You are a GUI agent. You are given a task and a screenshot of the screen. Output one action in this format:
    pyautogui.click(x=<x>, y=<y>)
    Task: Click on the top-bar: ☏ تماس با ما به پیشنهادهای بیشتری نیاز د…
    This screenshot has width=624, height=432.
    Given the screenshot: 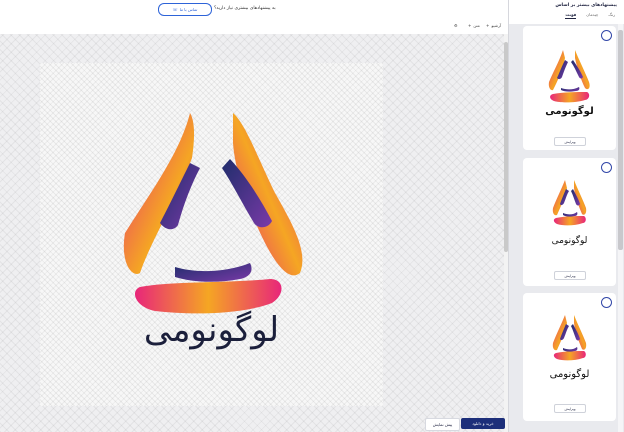 What is the action you would take?
    pyautogui.click(x=254, y=10)
    